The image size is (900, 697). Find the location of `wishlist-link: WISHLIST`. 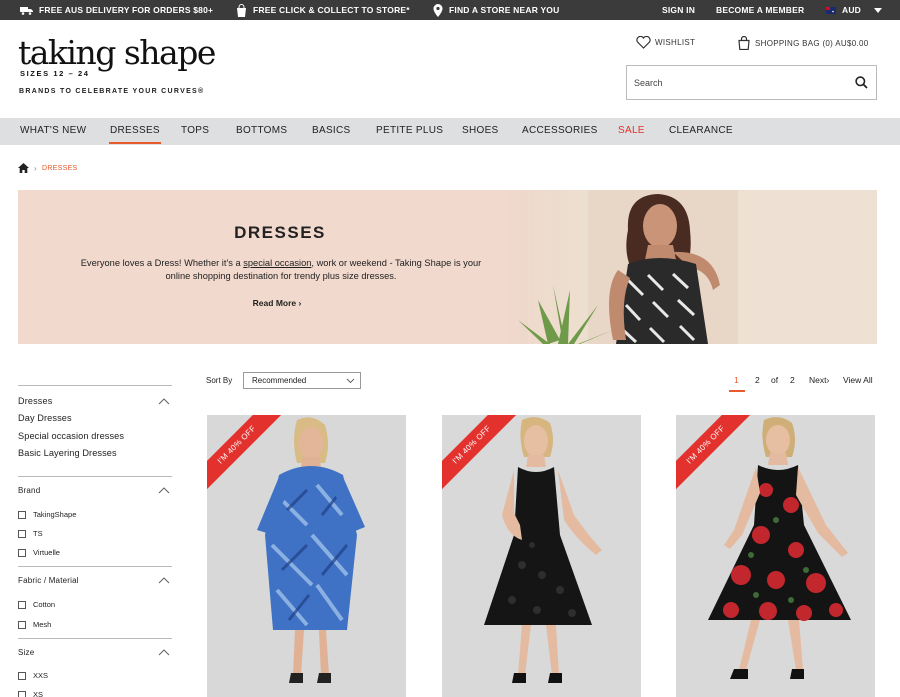

wishlist-link: WISHLIST is located at coordinates (665, 42).